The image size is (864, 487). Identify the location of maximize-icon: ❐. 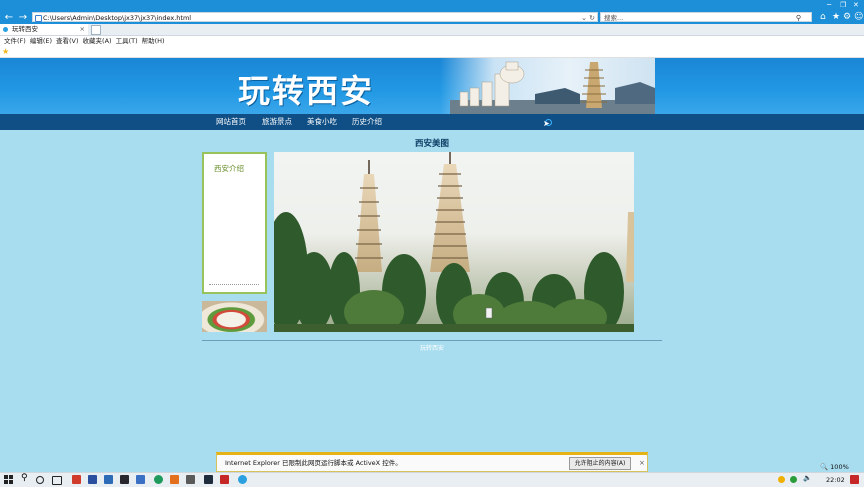
(843, 5).